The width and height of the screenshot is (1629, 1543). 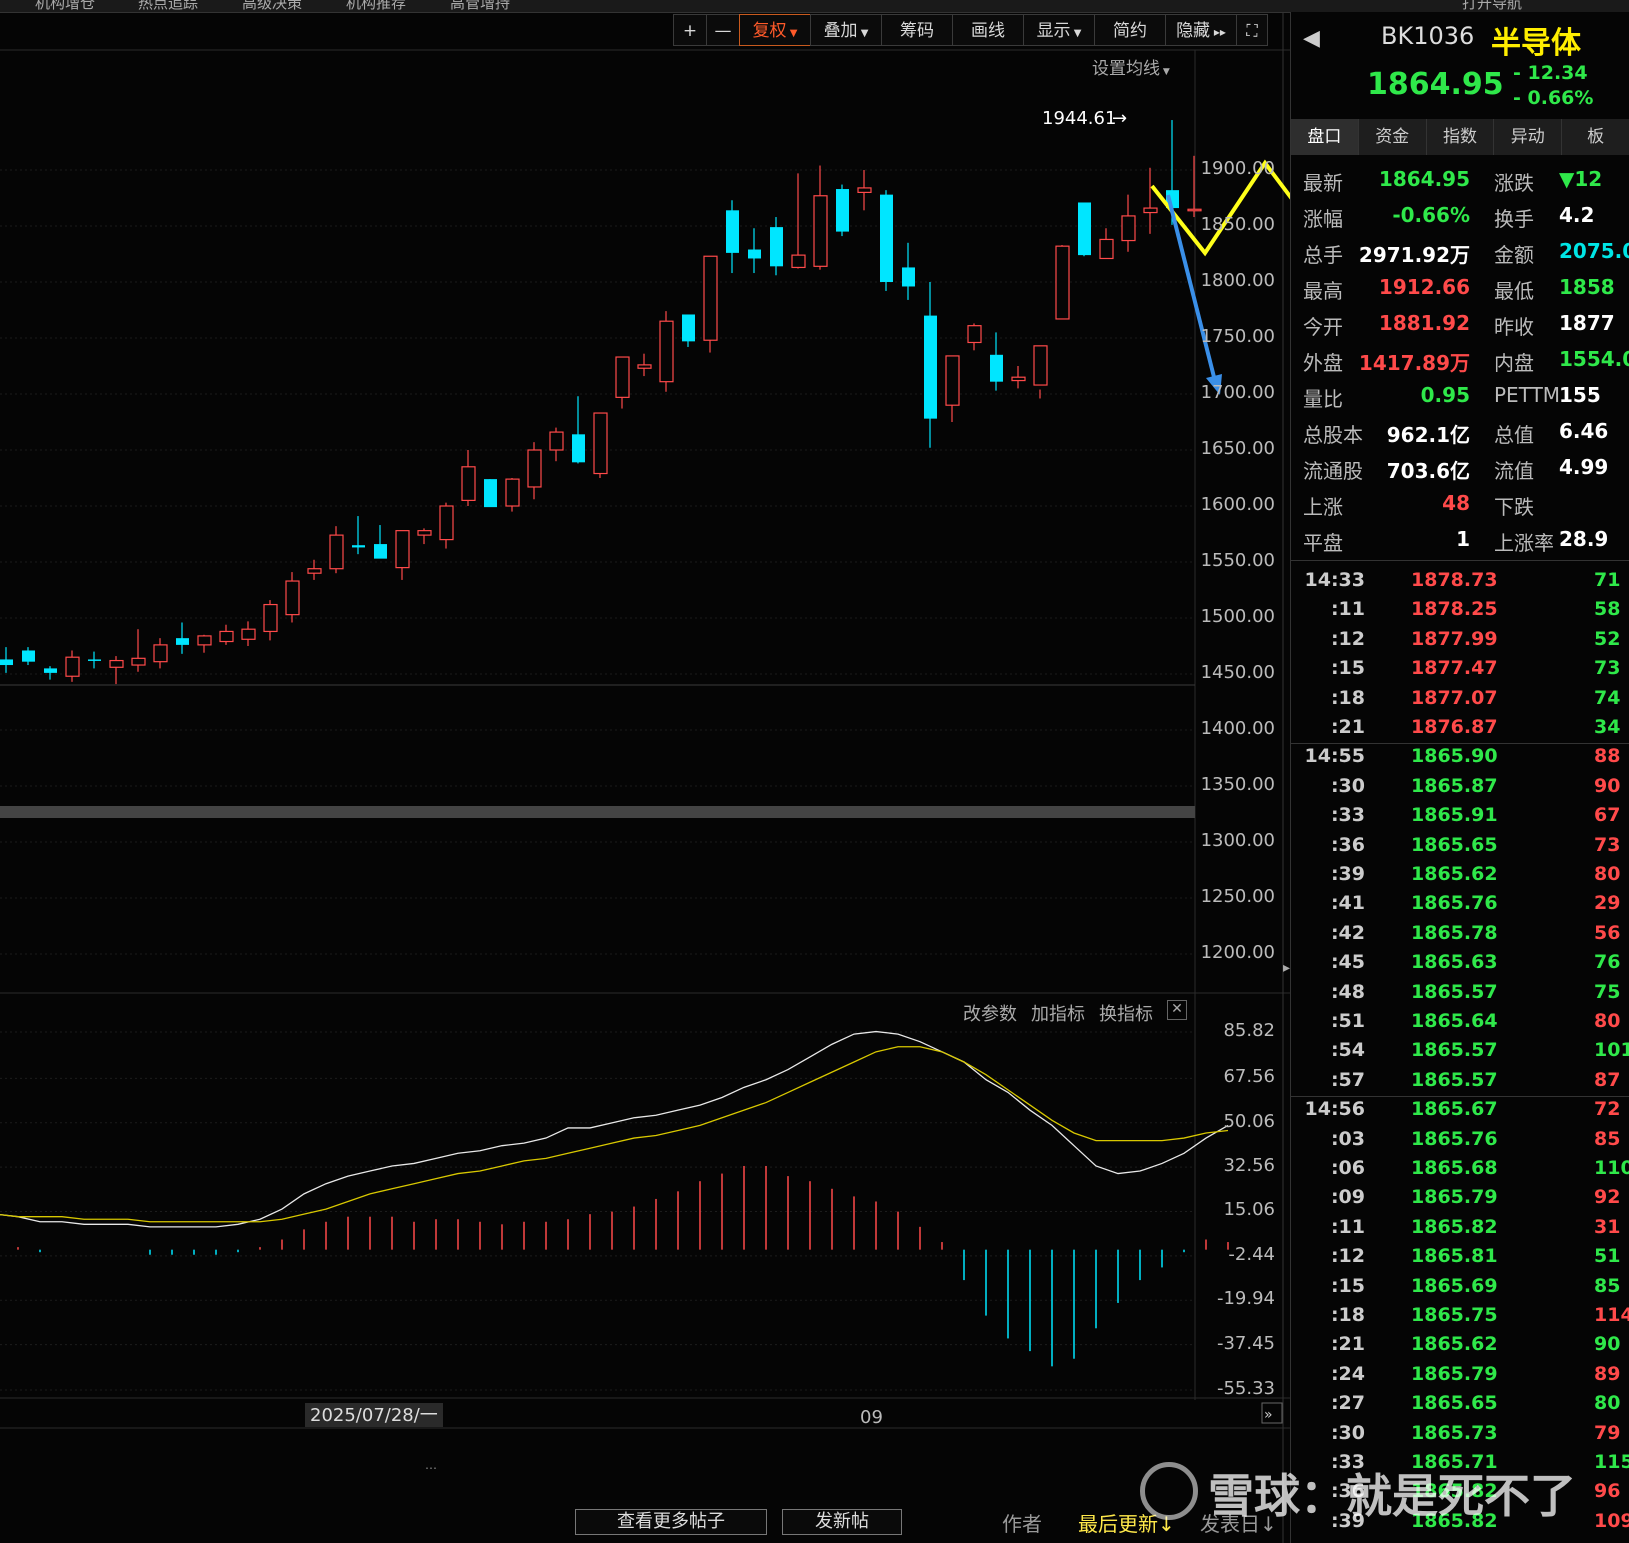 What do you see at coordinates (1237, 560) in the screenshot?
I see `price-axis-label: 1550.00` at bounding box center [1237, 560].